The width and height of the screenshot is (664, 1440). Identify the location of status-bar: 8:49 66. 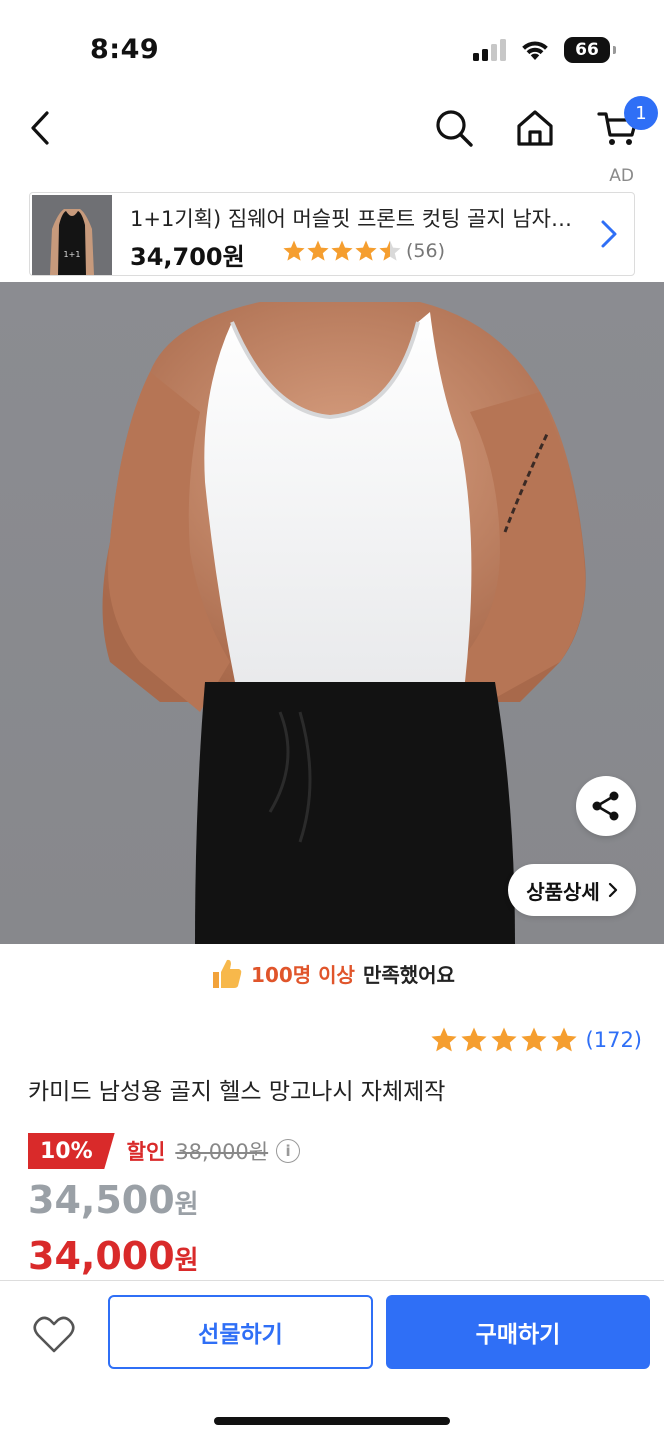
(332, 48).